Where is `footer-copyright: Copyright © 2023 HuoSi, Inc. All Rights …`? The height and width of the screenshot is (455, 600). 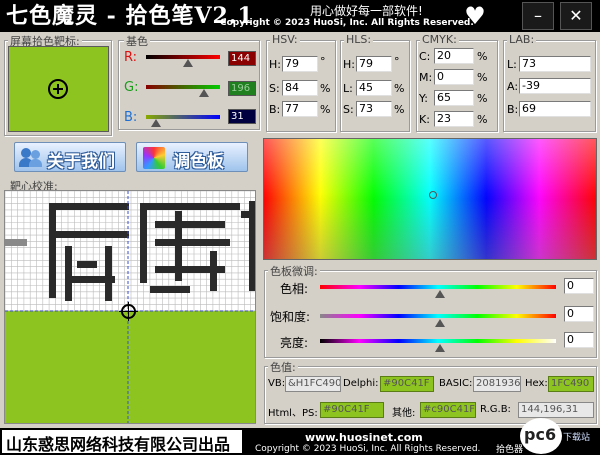 footer-copyright: Copyright © 2023 HuoSi, Inc. All Rights … is located at coordinates (368, 449).